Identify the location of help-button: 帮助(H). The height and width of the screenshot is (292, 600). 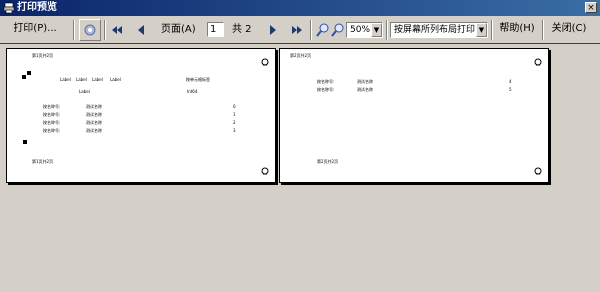
(517, 30).